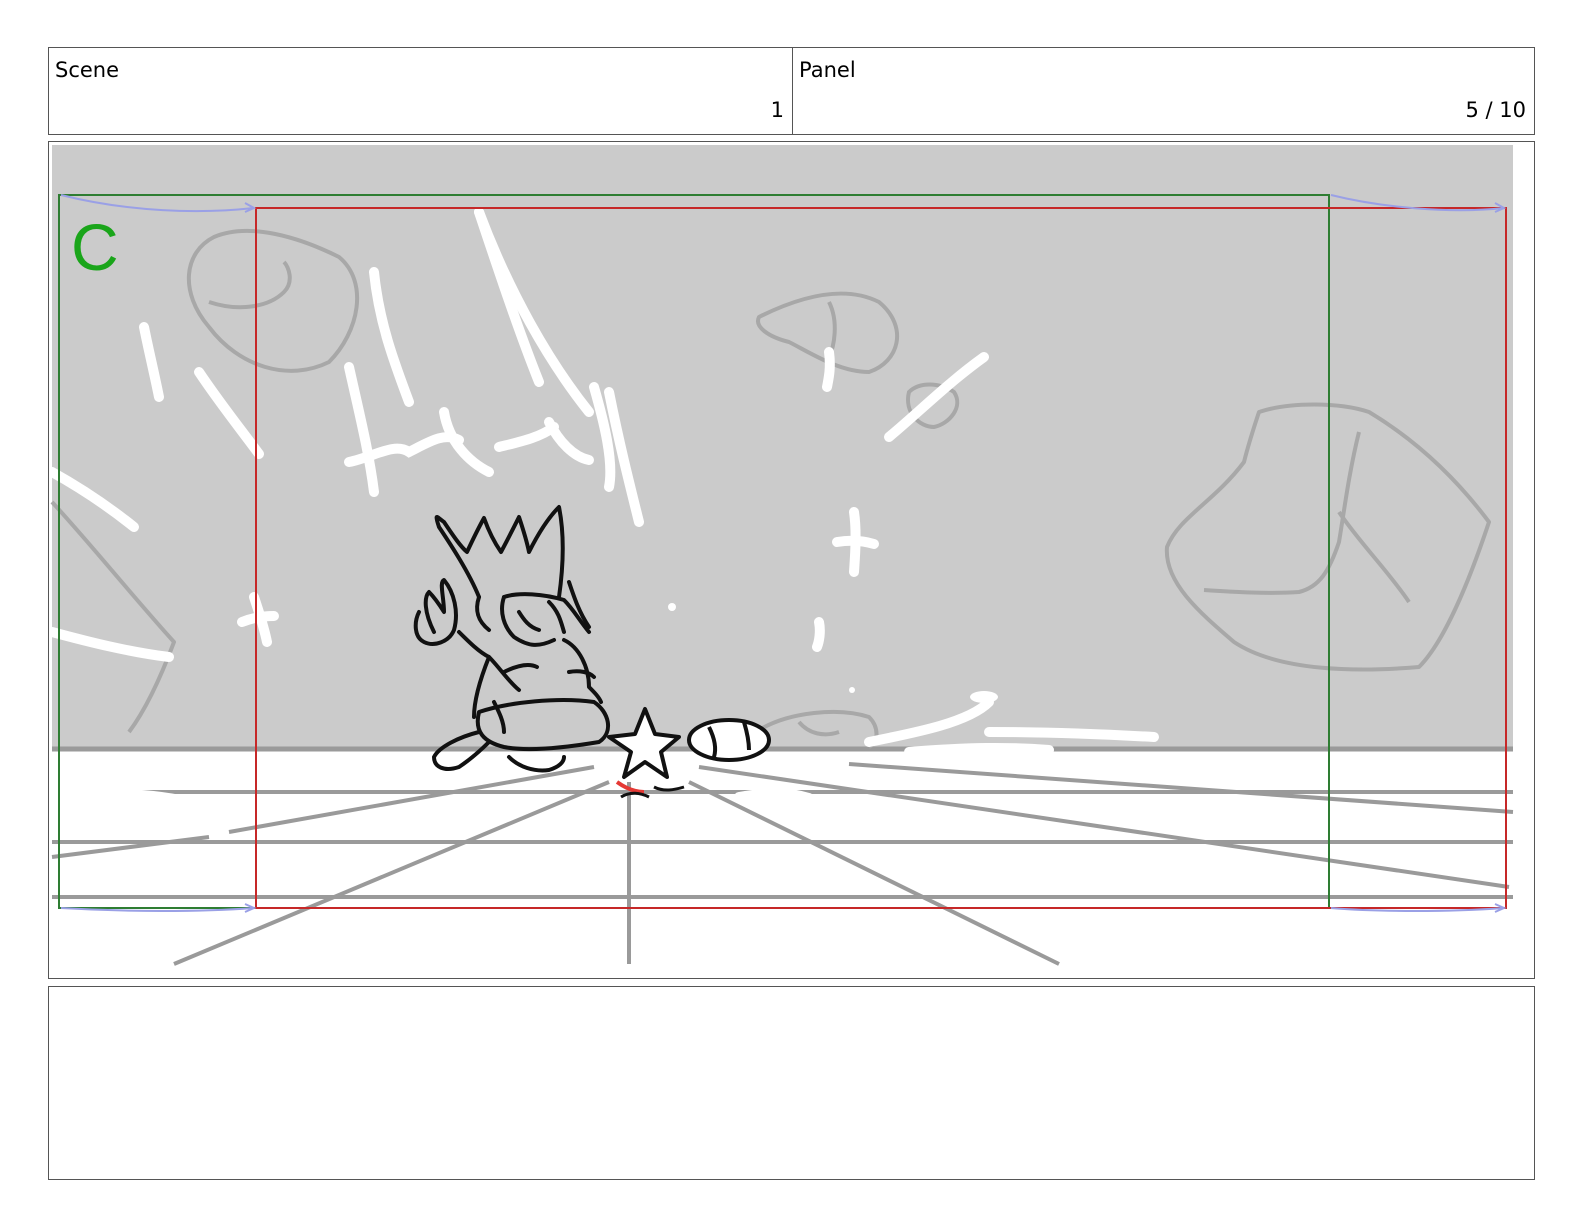 This screenshot has height=1224, width=1584. I want to click on panel-label: Panel, so click(827, 70).